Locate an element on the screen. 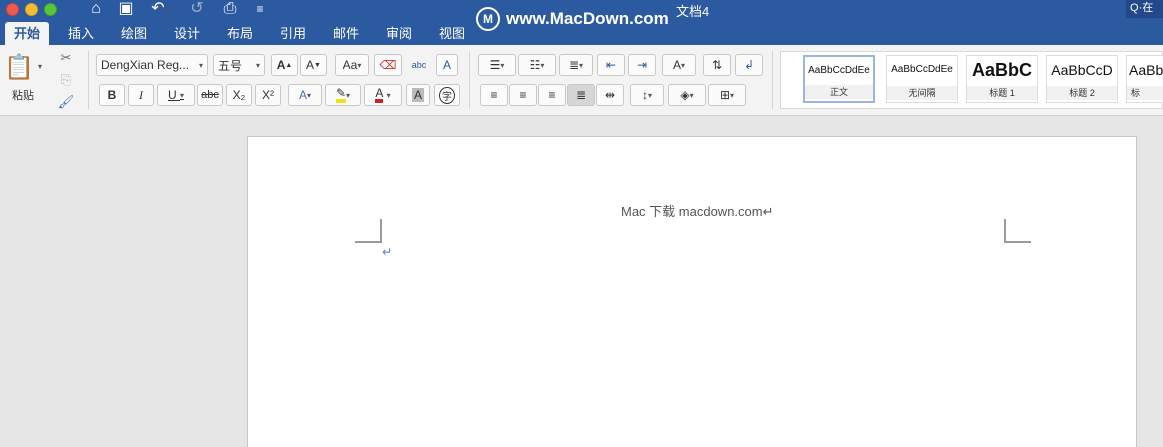  top-left-margin-mark is located at coordinates (368, 231).